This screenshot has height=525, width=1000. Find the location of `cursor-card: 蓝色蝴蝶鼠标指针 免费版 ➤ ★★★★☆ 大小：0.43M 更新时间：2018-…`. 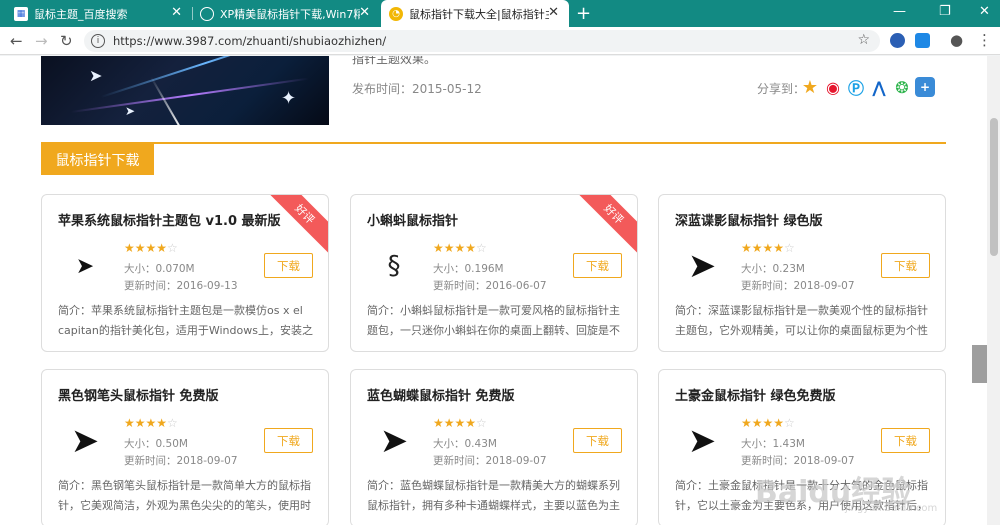

cursor-card: 蓝色蝴蝶鼠标指针 免费版 ➤ ★★★★☆ 大小：0.43M 更新时间：2018-… is located at coordinates (494, 447).